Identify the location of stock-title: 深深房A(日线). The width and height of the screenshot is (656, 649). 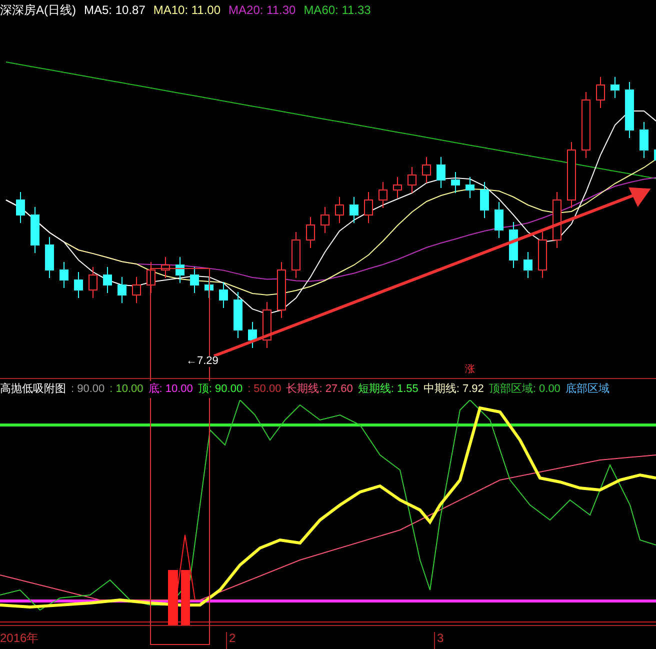
(38, 10).